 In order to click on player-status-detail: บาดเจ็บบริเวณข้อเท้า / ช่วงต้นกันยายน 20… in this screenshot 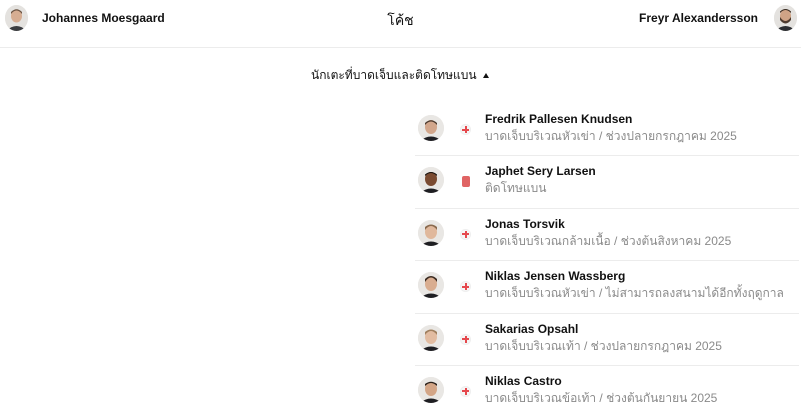, I will do `click(601, 397)`.